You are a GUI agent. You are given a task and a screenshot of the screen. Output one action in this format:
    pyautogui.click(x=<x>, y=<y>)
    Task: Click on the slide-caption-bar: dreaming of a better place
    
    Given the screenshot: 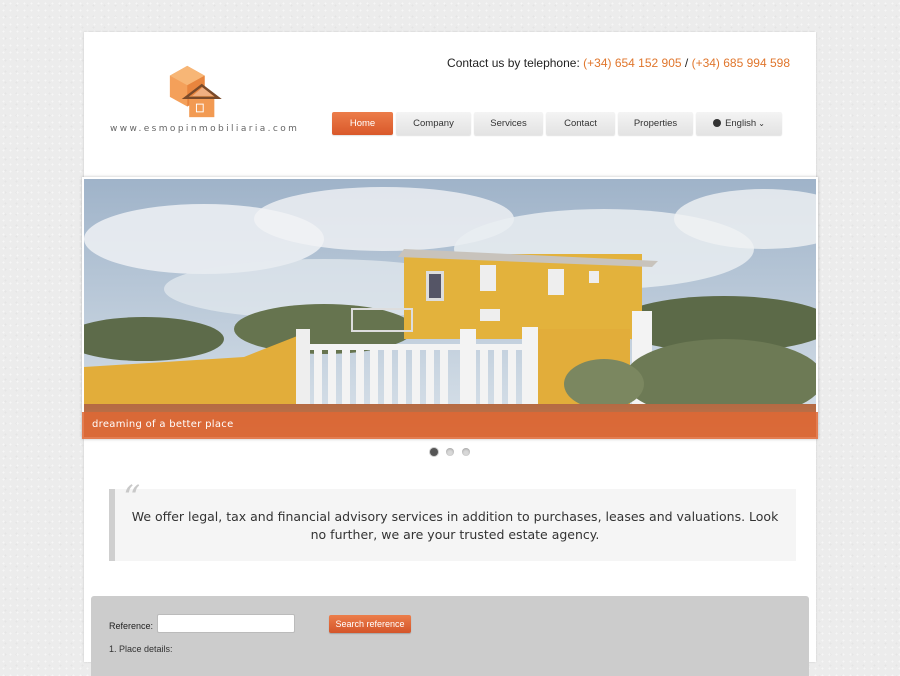 What is the action you would take?
    pyautogui.click(x=450, y=425)
    